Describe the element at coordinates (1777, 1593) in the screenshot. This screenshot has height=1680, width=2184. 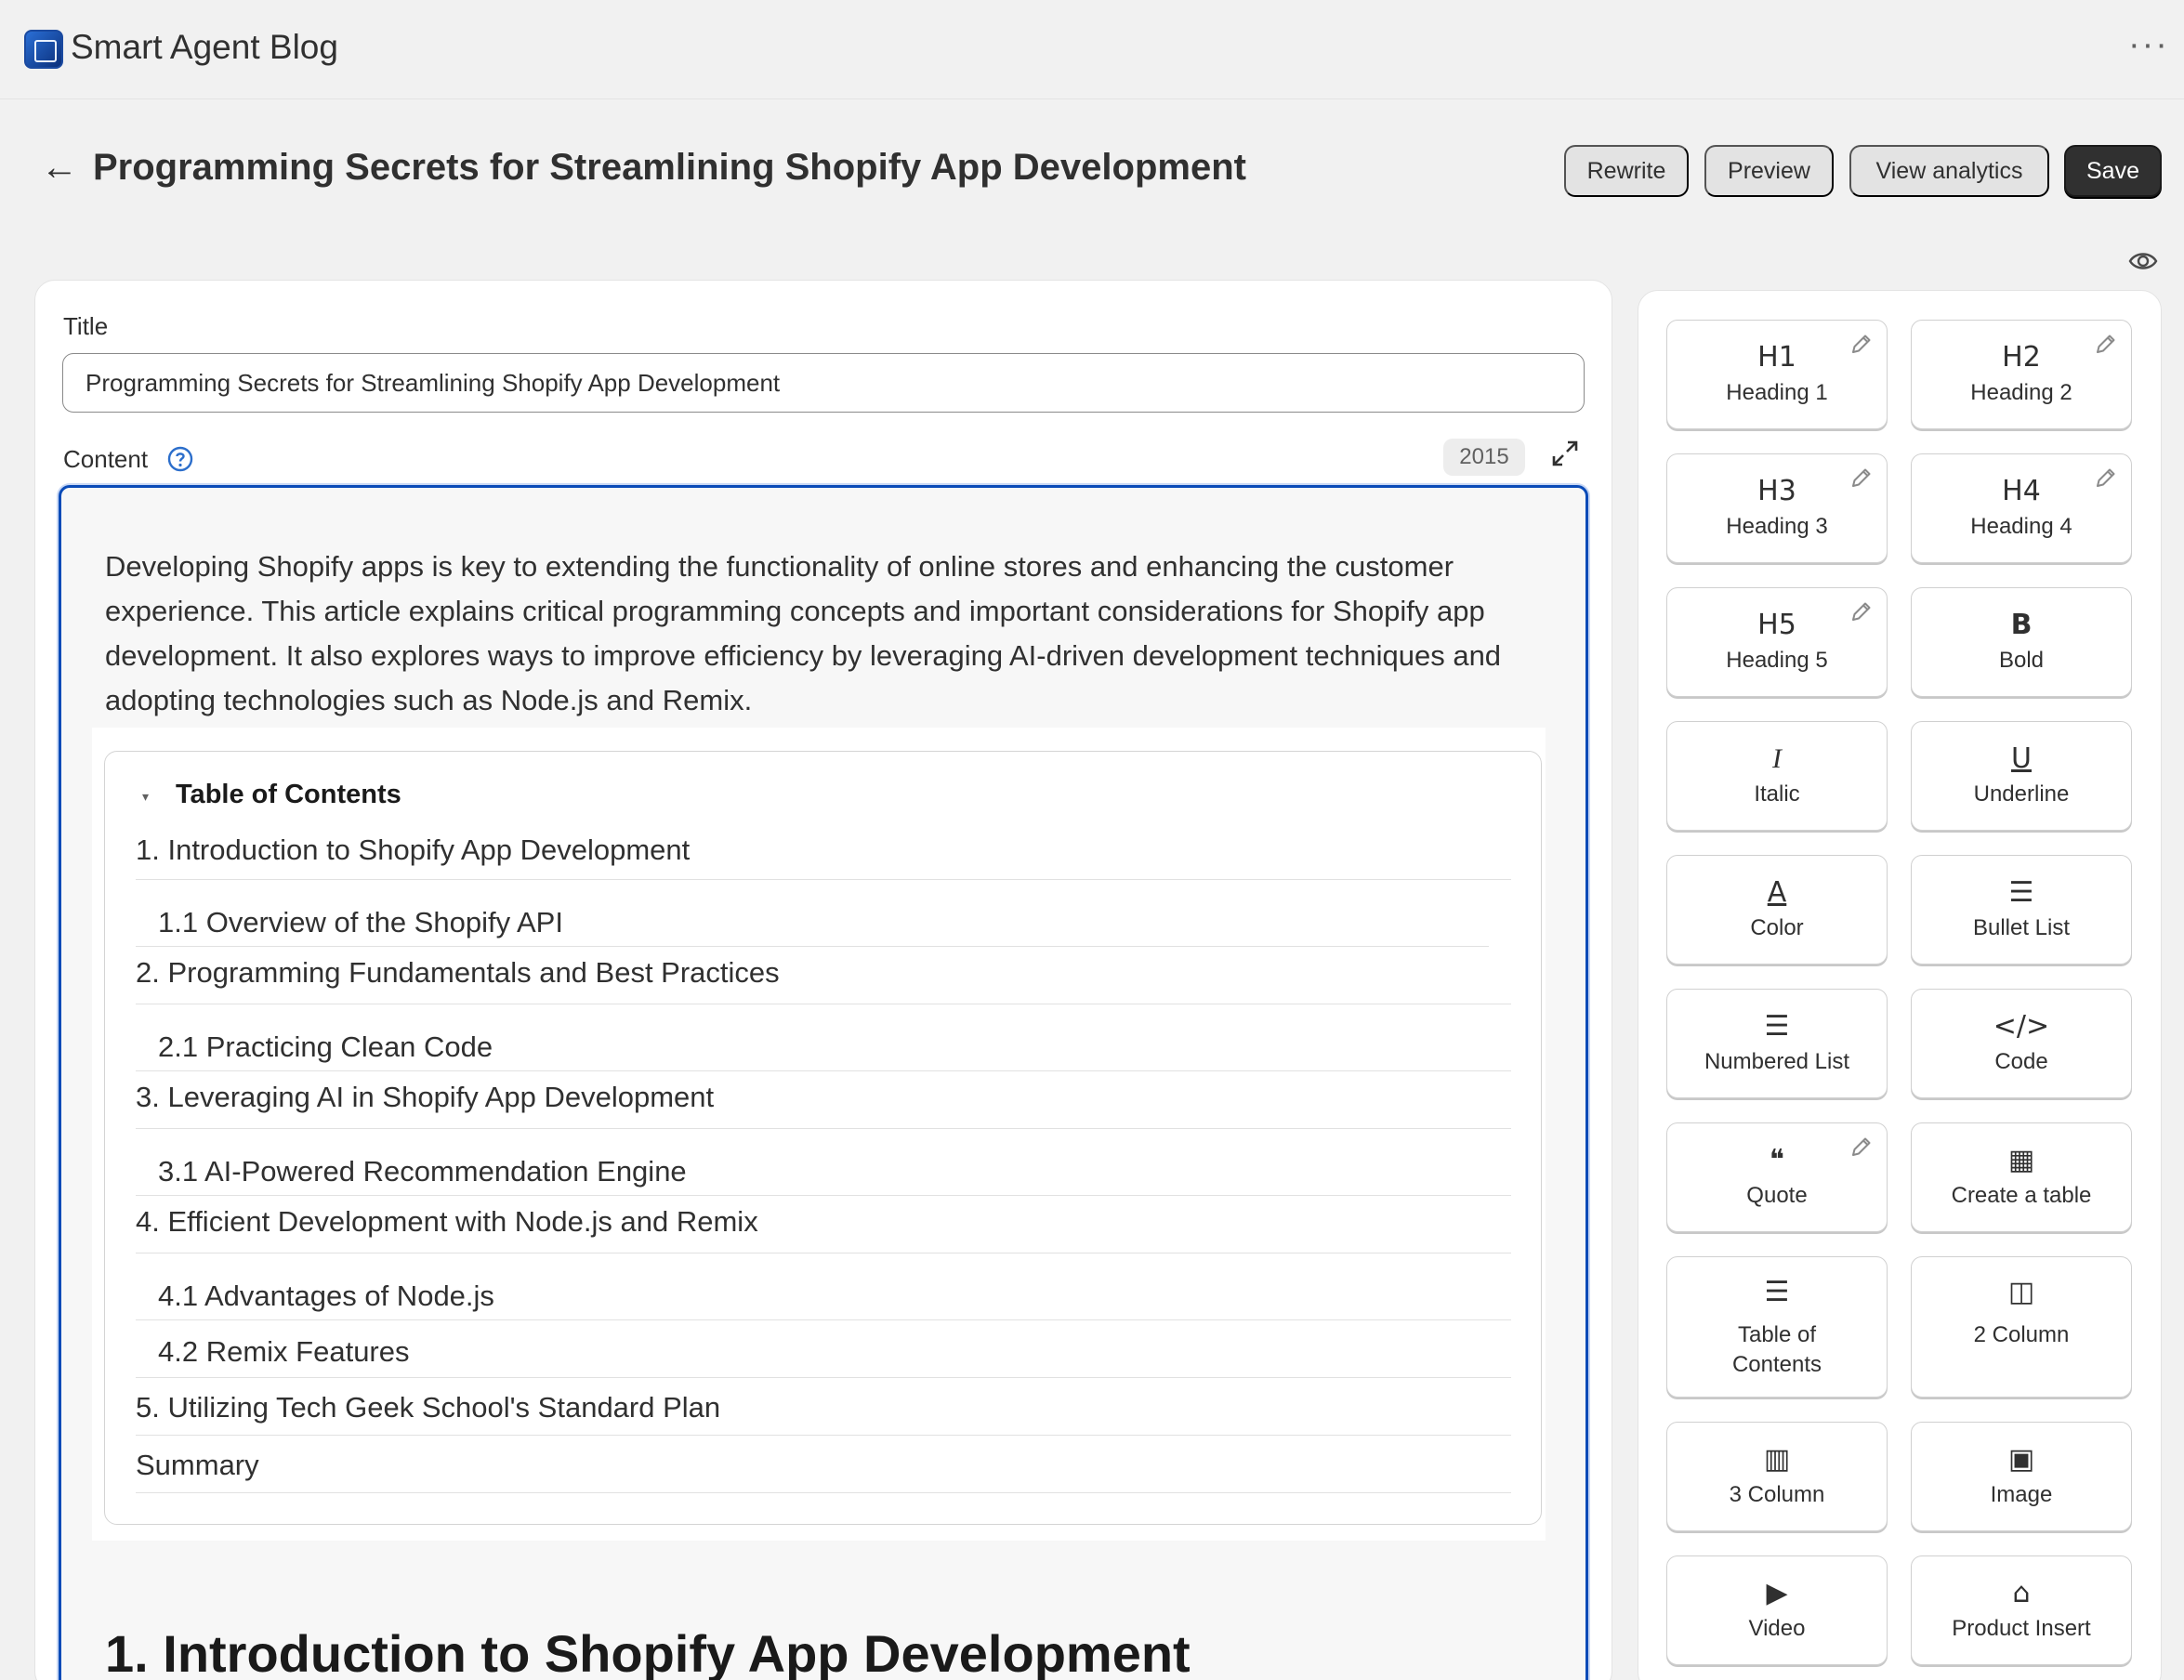
I see `video-icon: ▶` at that location.